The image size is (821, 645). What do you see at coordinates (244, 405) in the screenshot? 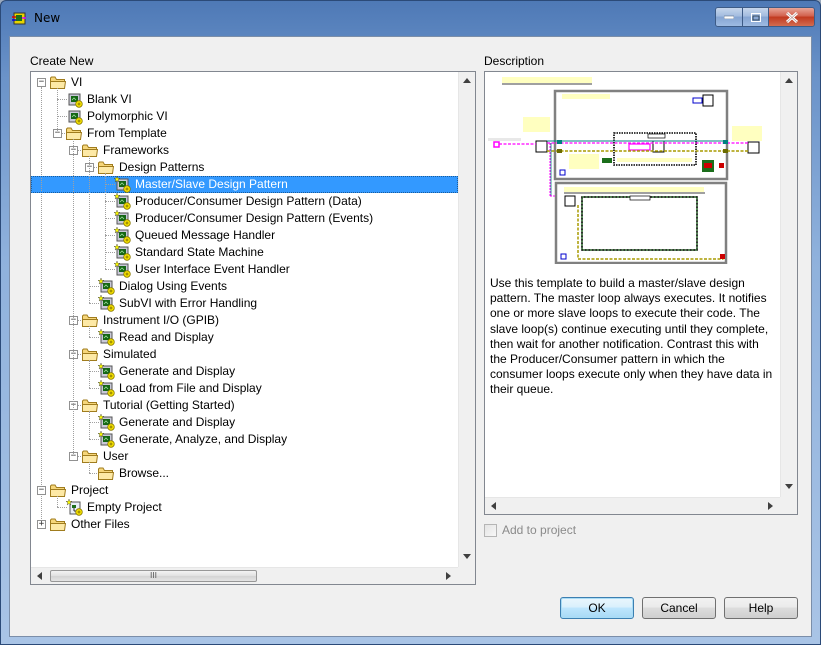
I see `tree-item: − Tutorial (Getting Started)` at bounding box center [244, 405].